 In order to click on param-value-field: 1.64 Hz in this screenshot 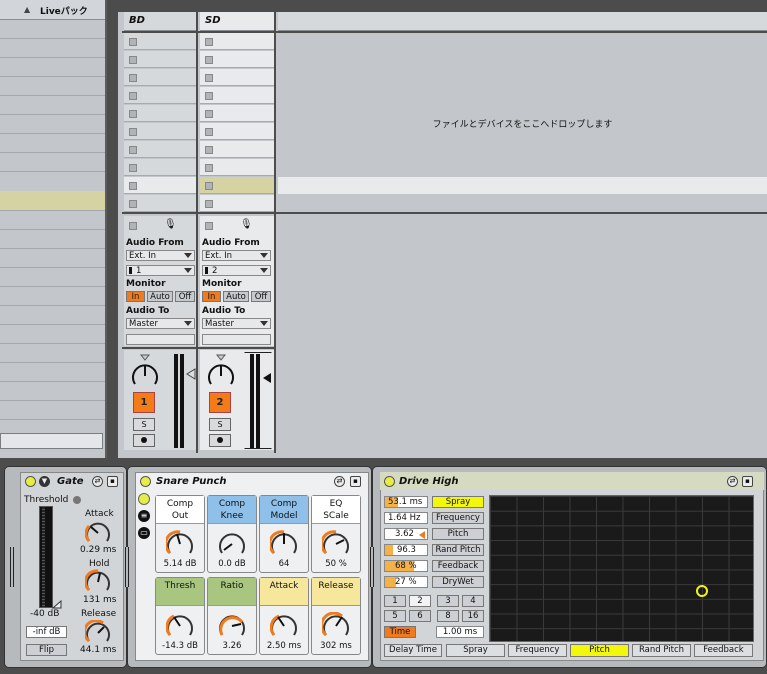, I will do `click(406, 518)`.